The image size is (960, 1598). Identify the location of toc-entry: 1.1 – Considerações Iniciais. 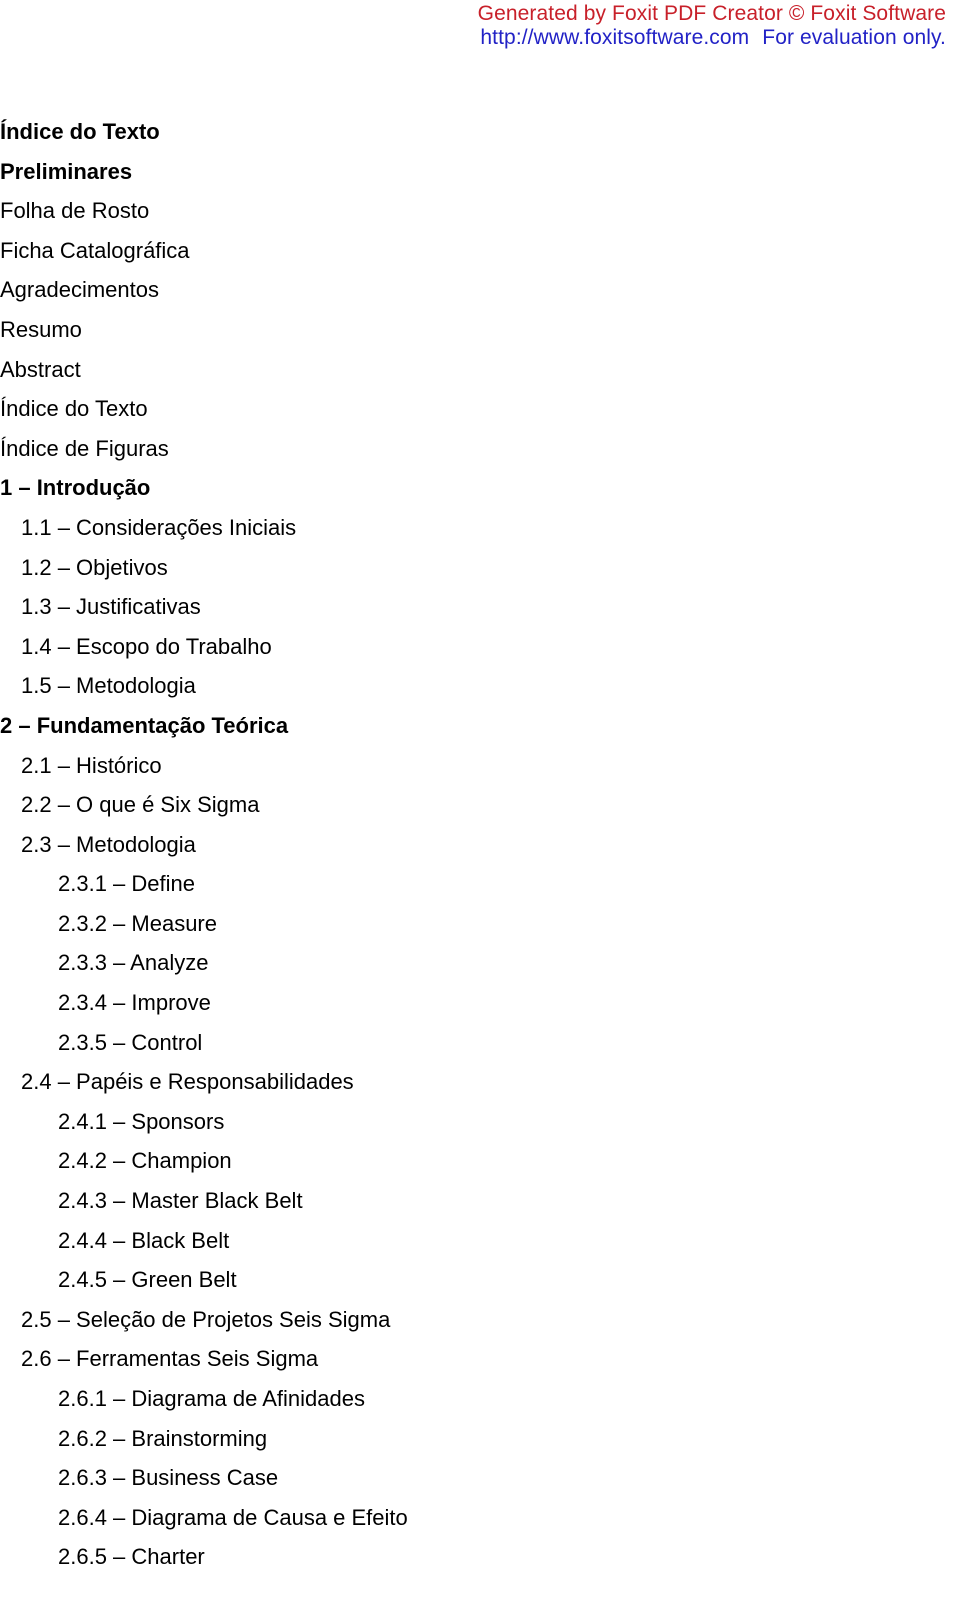
(490, 528).